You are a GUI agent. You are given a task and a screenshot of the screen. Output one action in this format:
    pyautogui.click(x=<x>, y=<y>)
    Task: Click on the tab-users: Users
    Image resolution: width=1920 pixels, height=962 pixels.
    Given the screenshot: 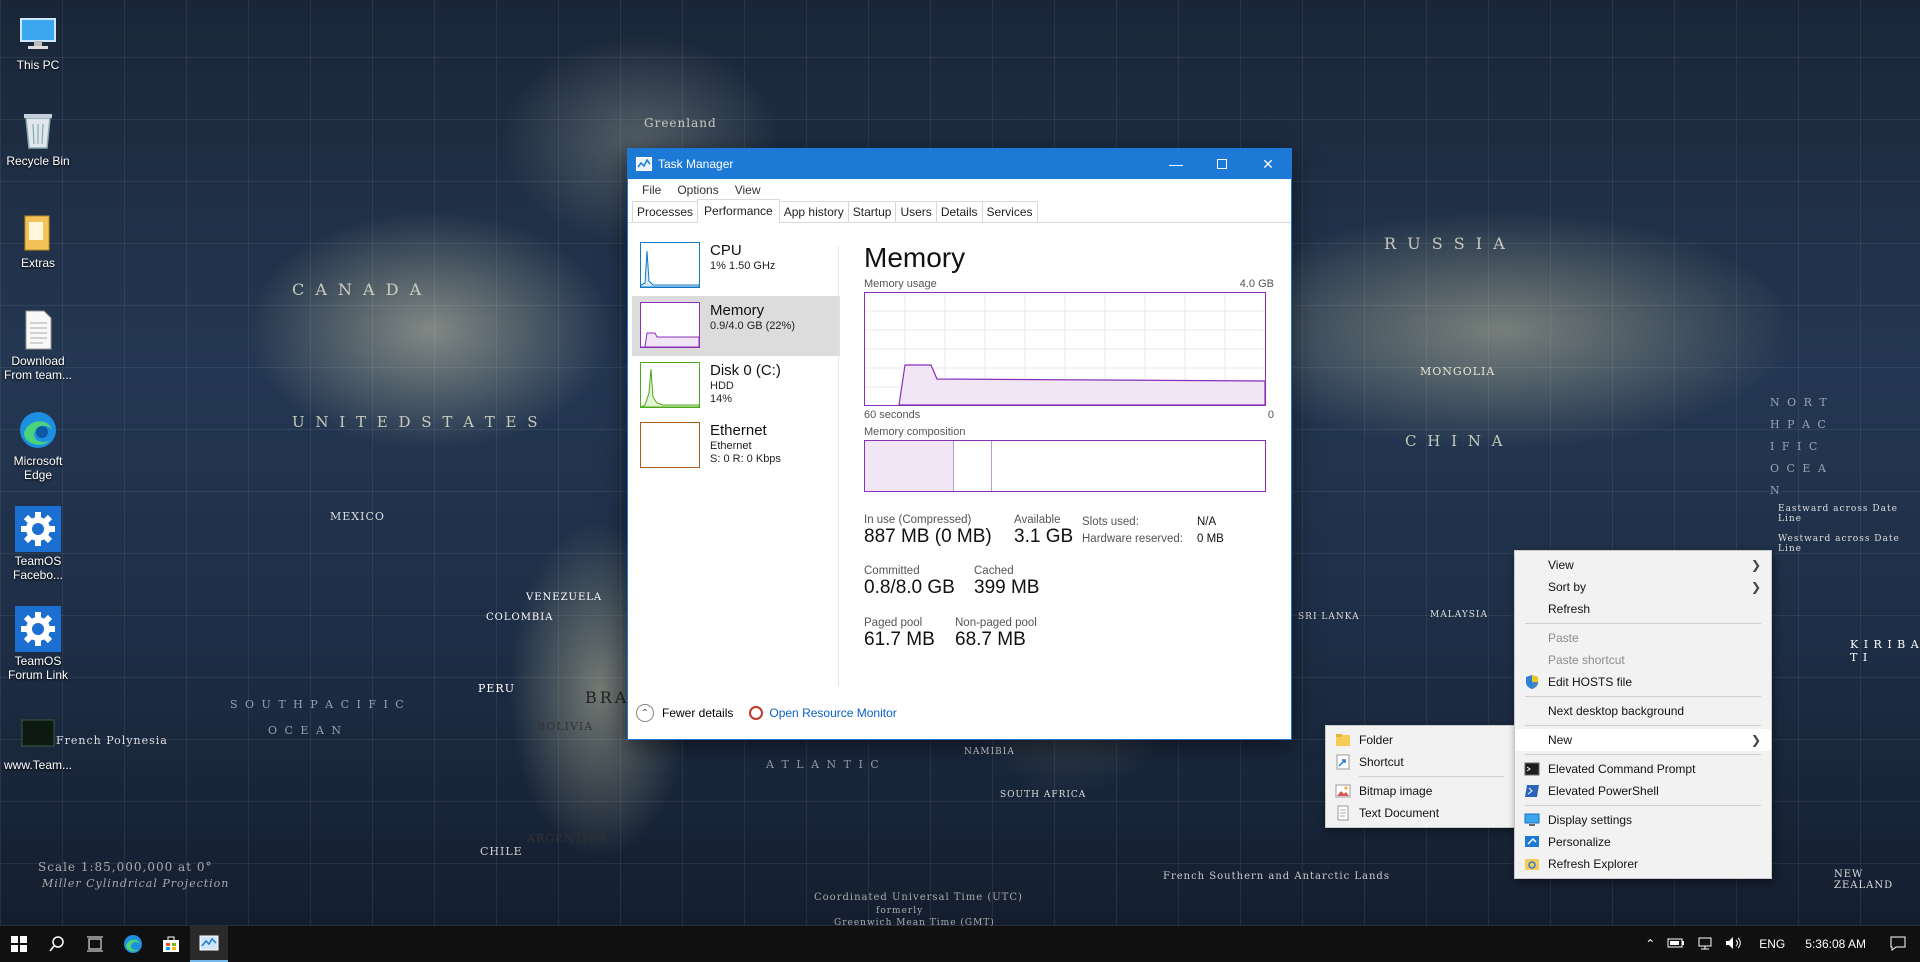 What is the action you would take?
    pyautogui.click(x=916, y=211)
    